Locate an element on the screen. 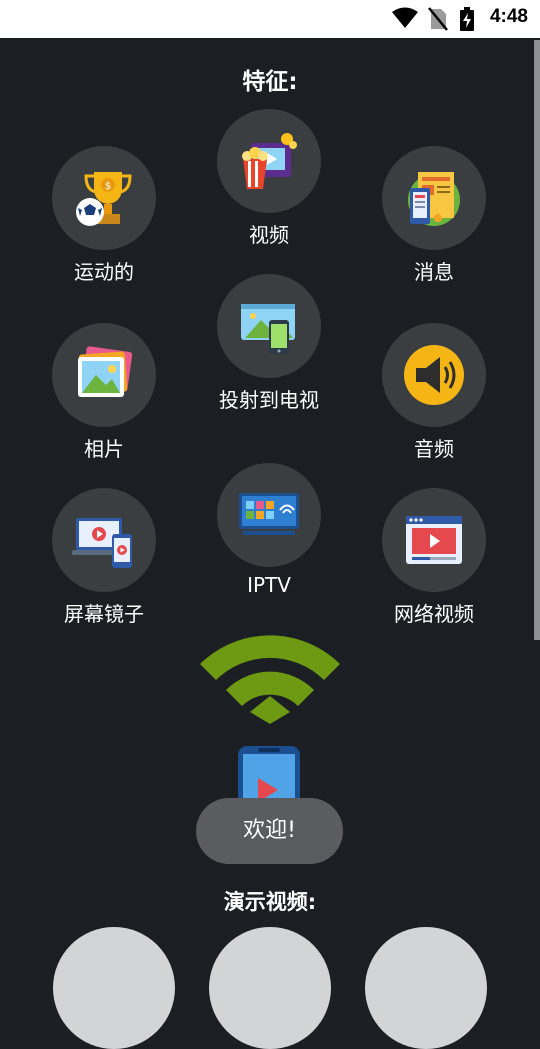 The image size is (540, 1049). feature-sport: $ 运动的 is located at coordinates (104, 215).